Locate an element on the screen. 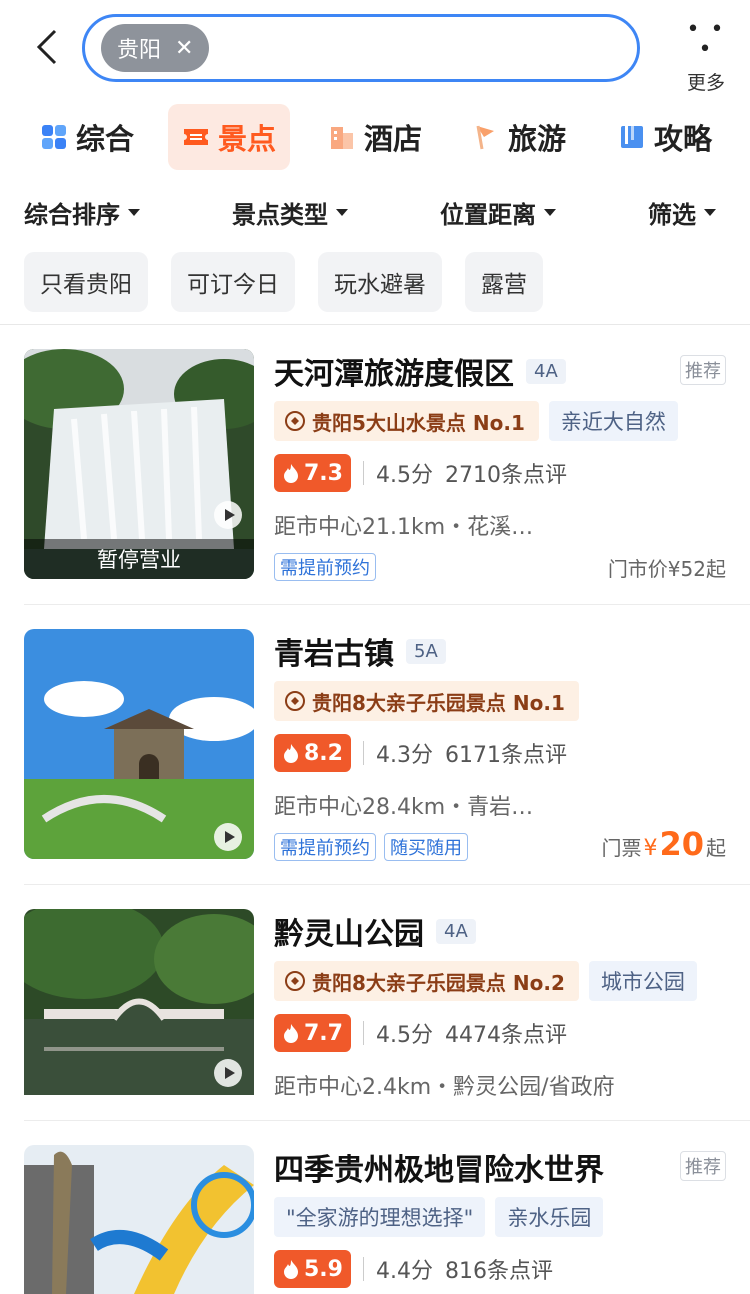 Image resolution: width=750 pixels, height=1294 pixels. rating: 4.3分 is located at coordinates (404, 755).